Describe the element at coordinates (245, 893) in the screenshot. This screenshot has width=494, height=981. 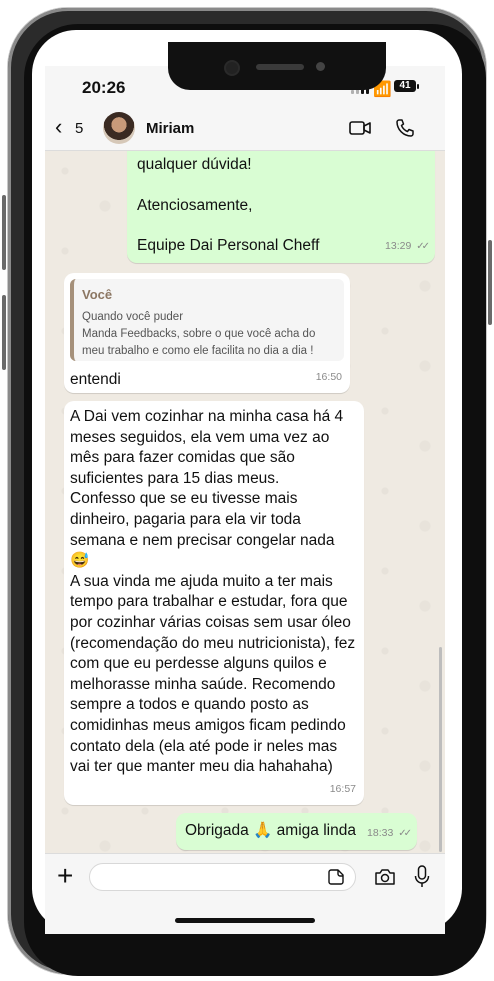
I see `message-composer: +` at that location.